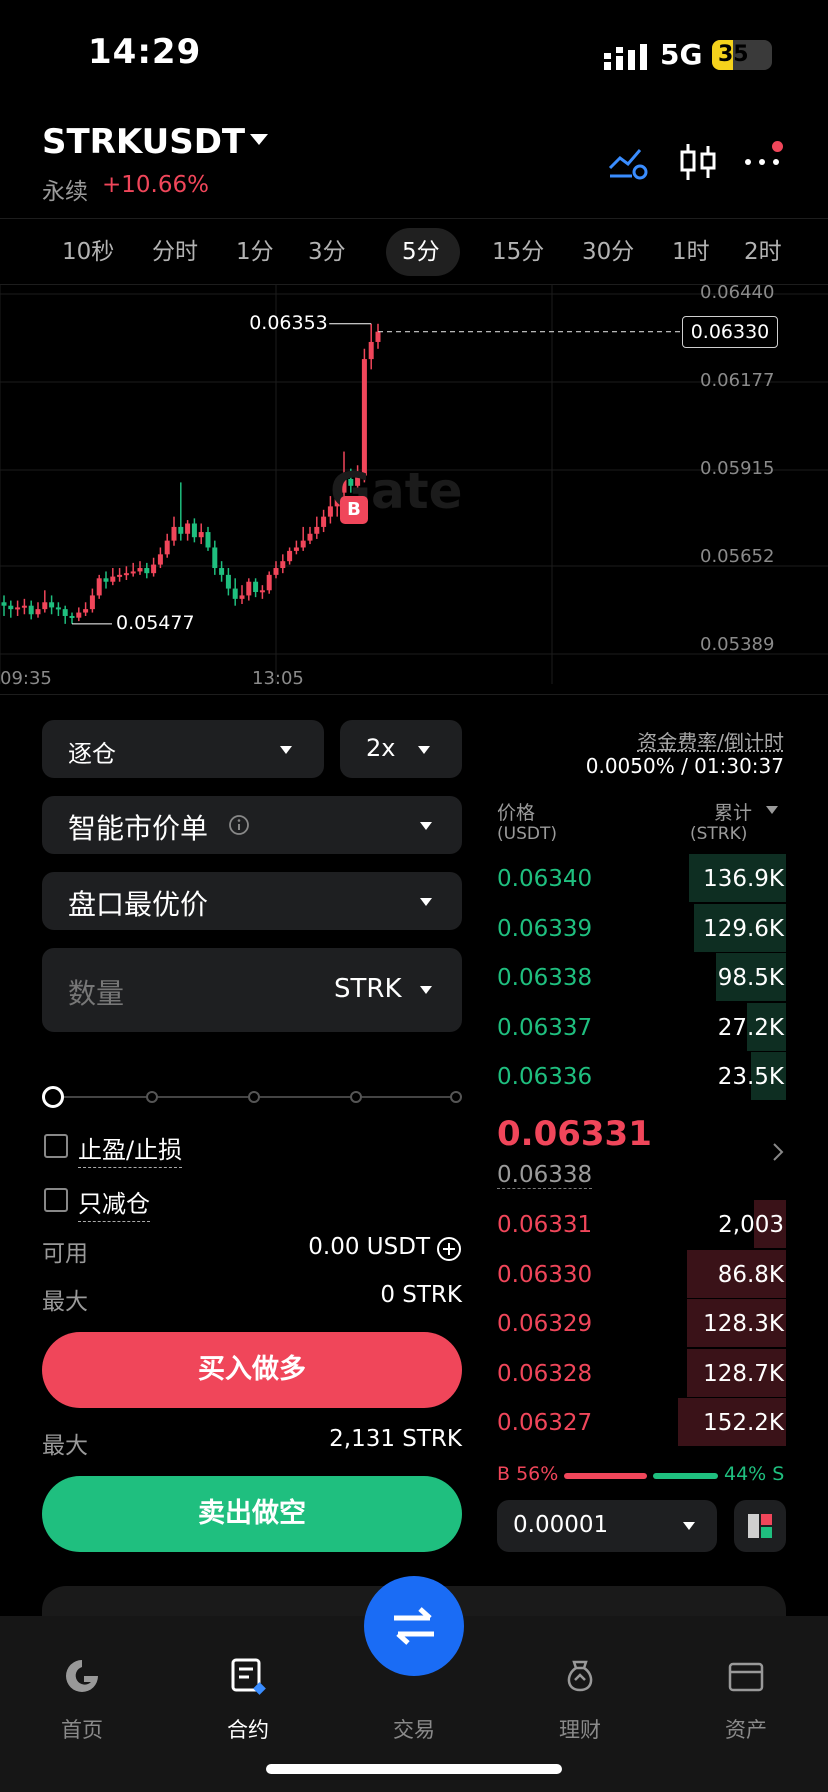 The height and width of the screenshot is (1792, 828). What do you see at coordinates (252, 1370) in the screenshot?
I see `buy-long-button: 买入做多` at bounding box center [252, 1370].